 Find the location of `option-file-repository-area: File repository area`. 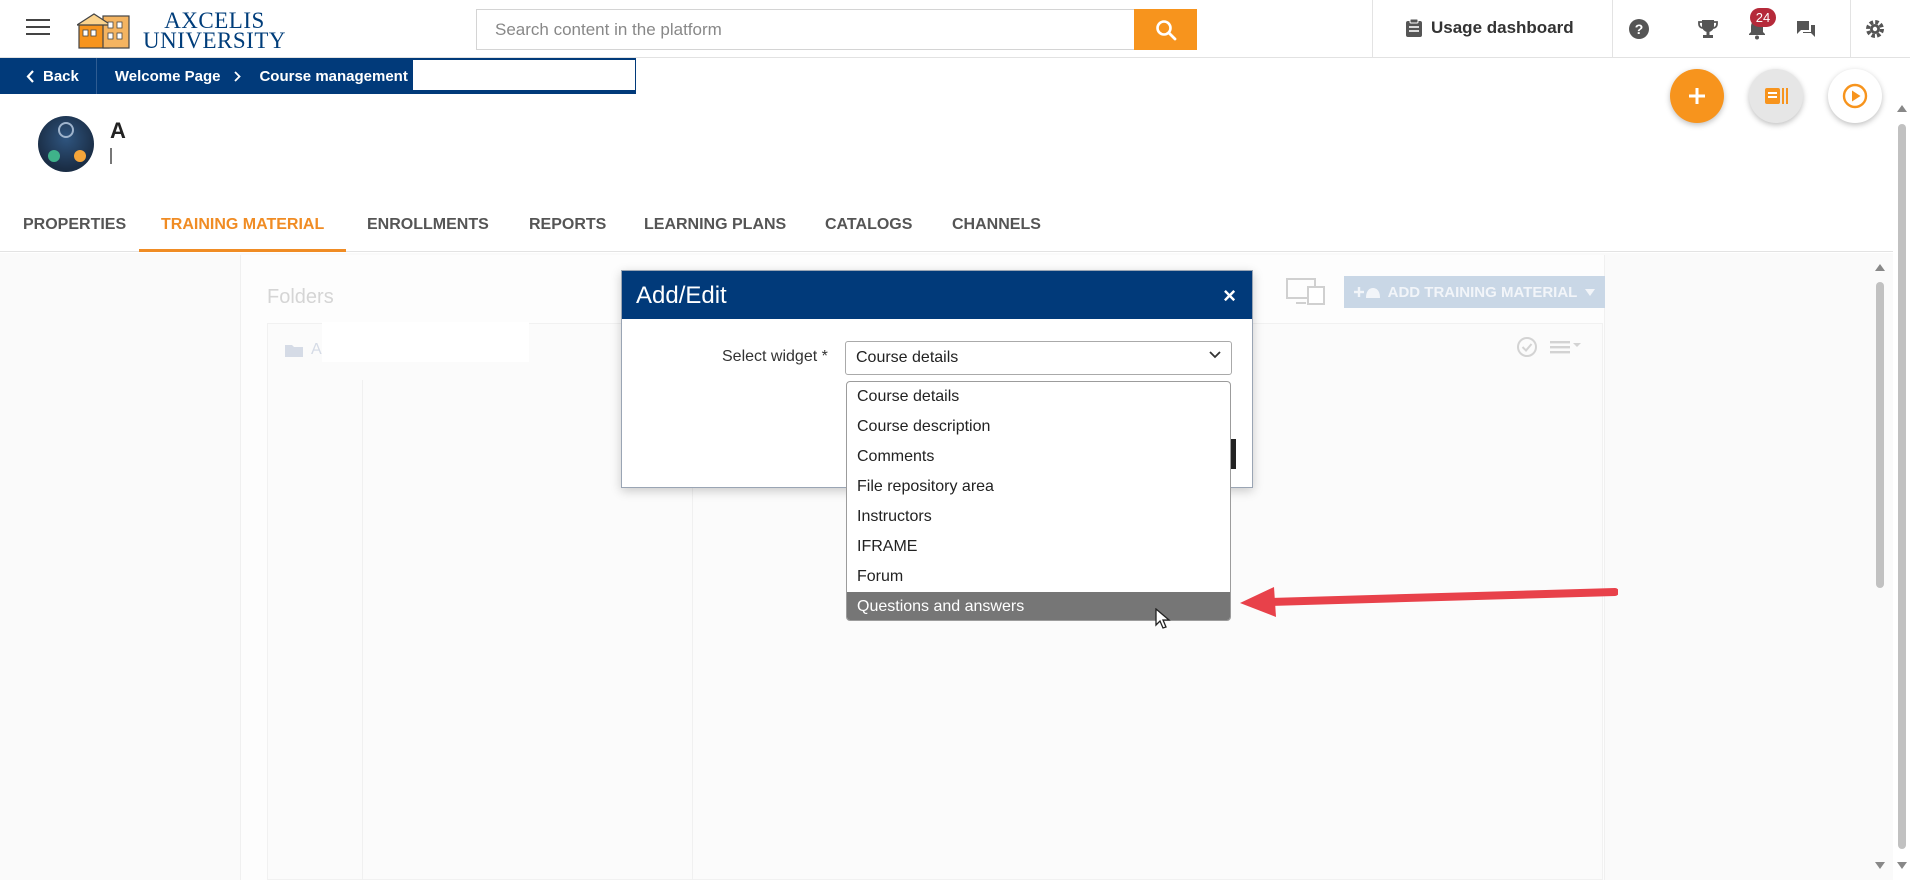

option-file-repository-area: File repository area is located at coordinates (1038, 487).